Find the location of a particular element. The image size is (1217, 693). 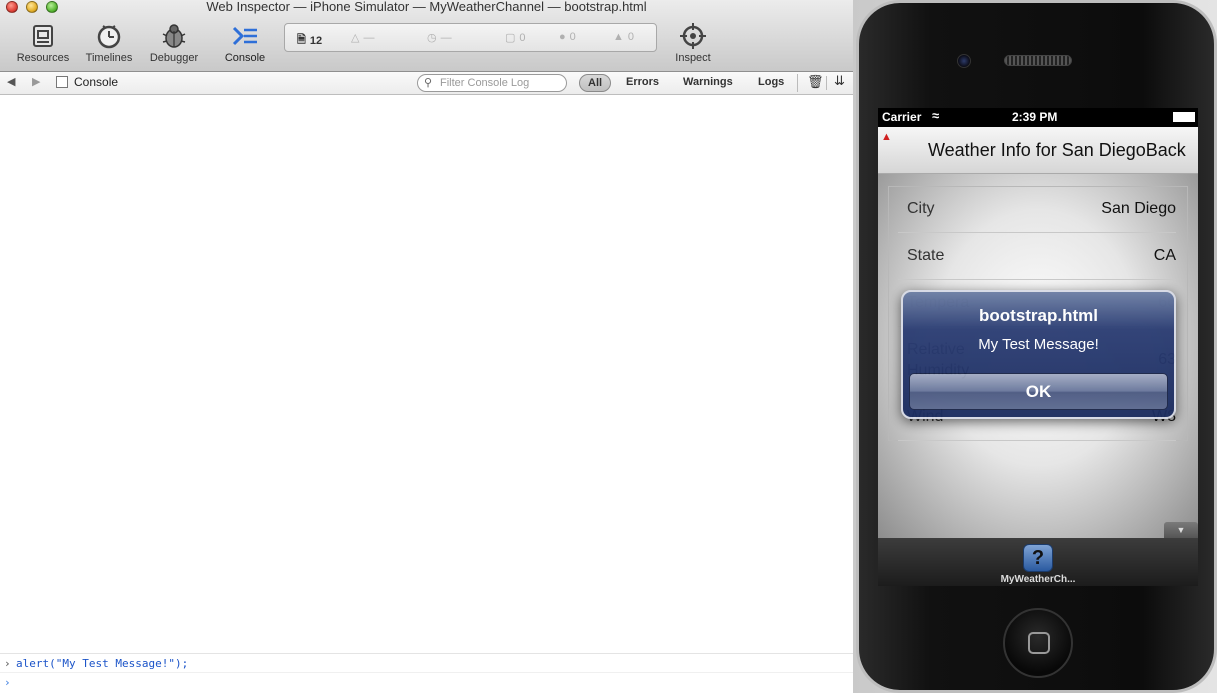

duration: ◷ — is located at coordinates (439, 38).